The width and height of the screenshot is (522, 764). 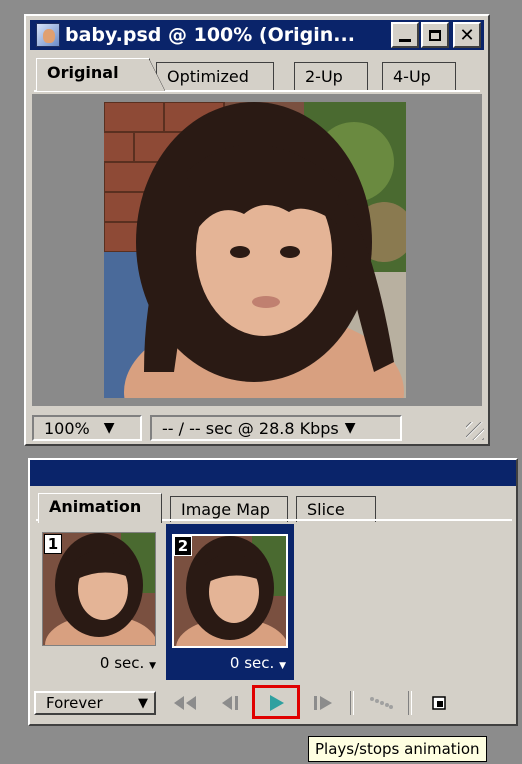 What do you see at coordinates (412, 76) in the screenshot?
I see `tab-4-up-label: 4-Up` at bounding box center [412, 76].